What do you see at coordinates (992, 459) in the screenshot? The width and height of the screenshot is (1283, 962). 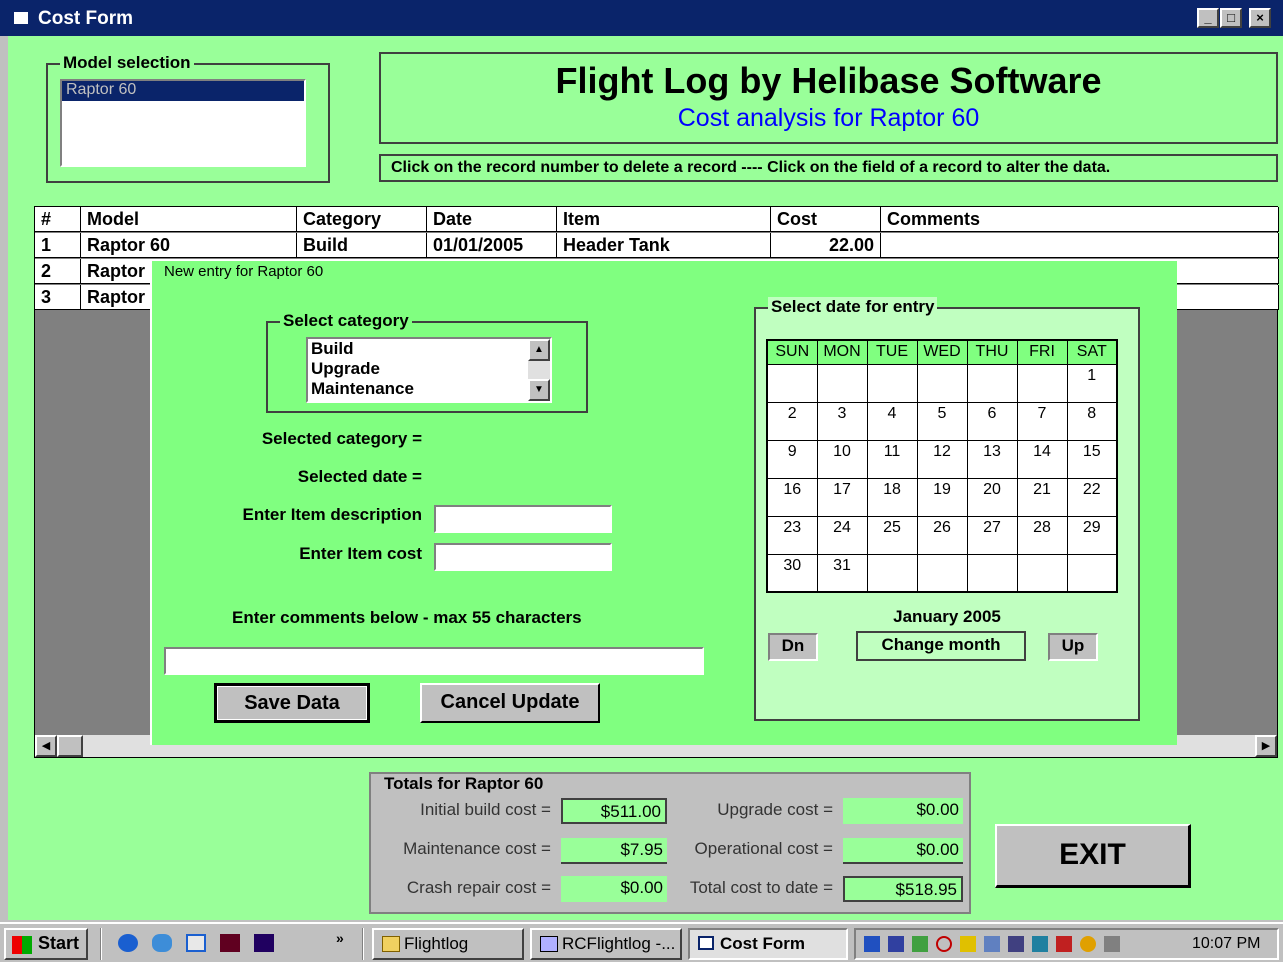 I see `calendar-day-cell: 13` at bounding box center [992, 459].